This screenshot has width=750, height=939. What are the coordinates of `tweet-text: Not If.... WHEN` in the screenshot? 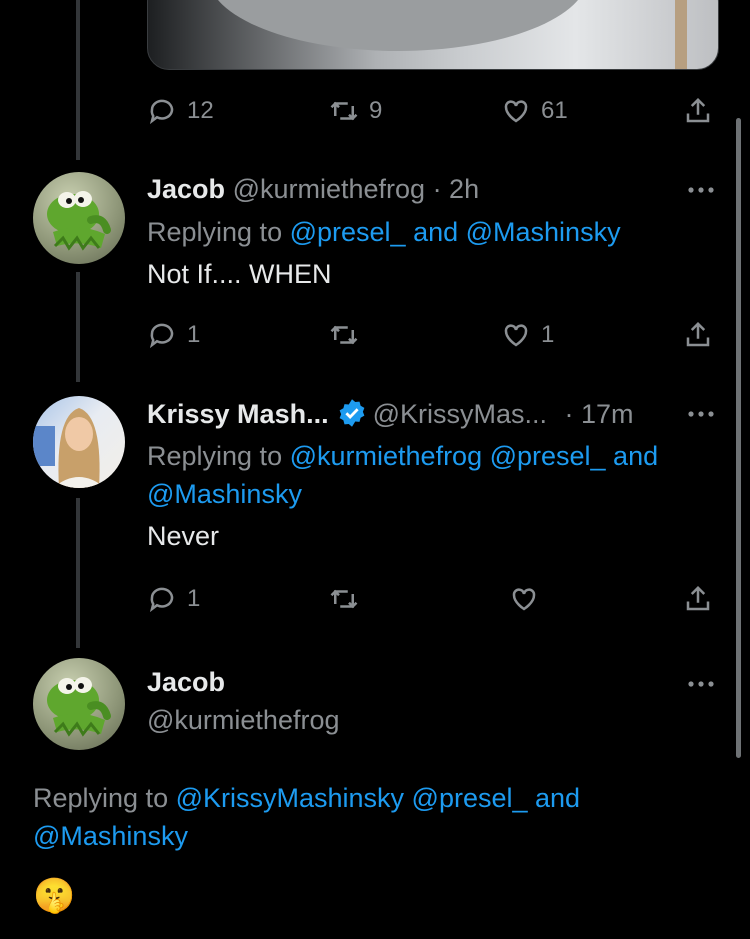 It's located at (239, 274).